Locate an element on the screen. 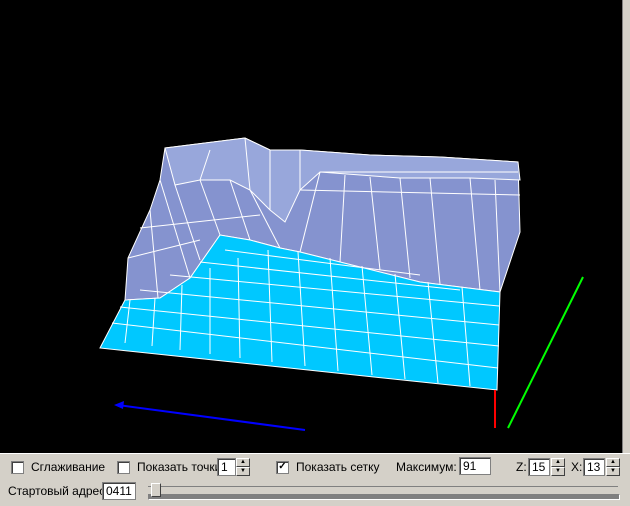 Image resolution: width=630 pixels, height=506 pixels. slider-ticks is located at coordinates (383, 488).